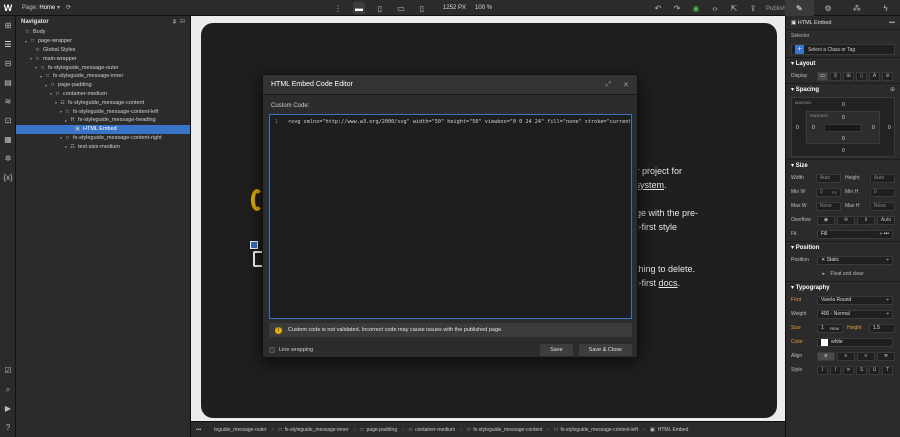 Image resolution: width=900 pixels, height=437 pixels. What do you see at coordinates (103, 146) in the screenshot?
I see `navigator-item: ▸ ☶ text-size-medium` at bounding box center [103, 146].